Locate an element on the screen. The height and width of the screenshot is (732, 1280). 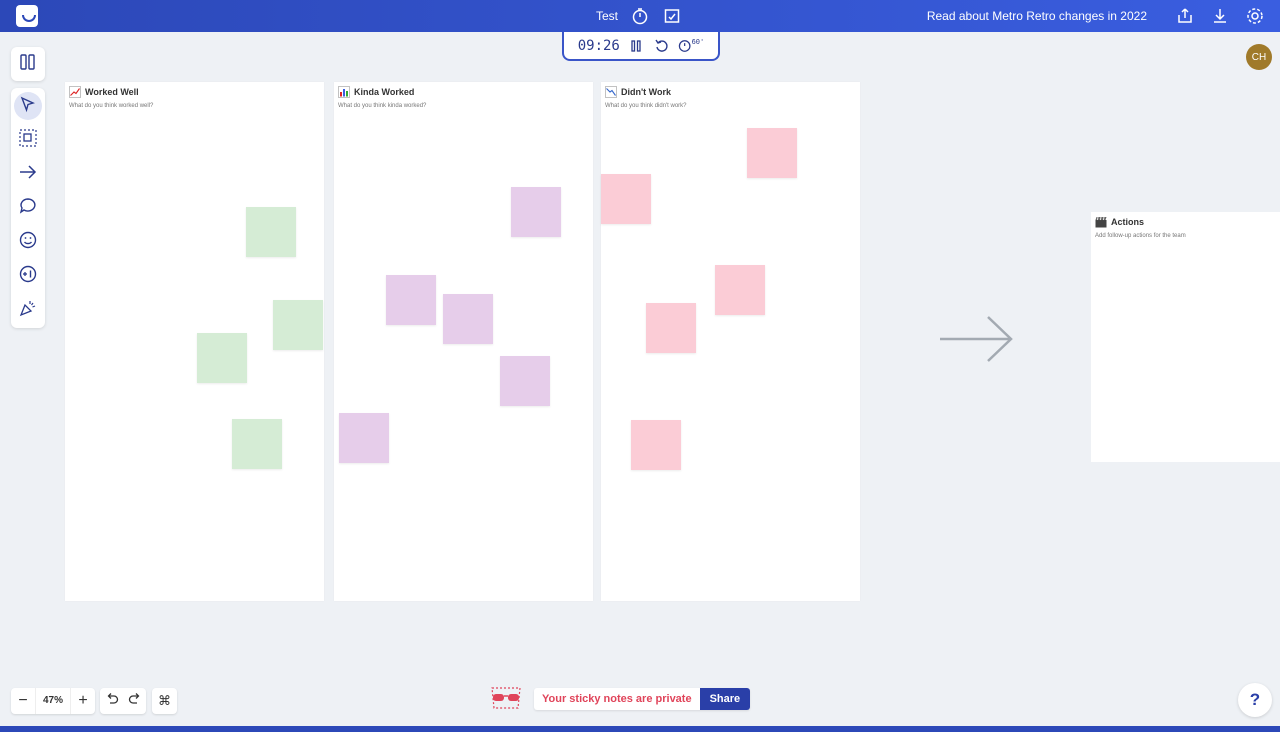
settings-gear-icon is located at coordinates (1255, 16).